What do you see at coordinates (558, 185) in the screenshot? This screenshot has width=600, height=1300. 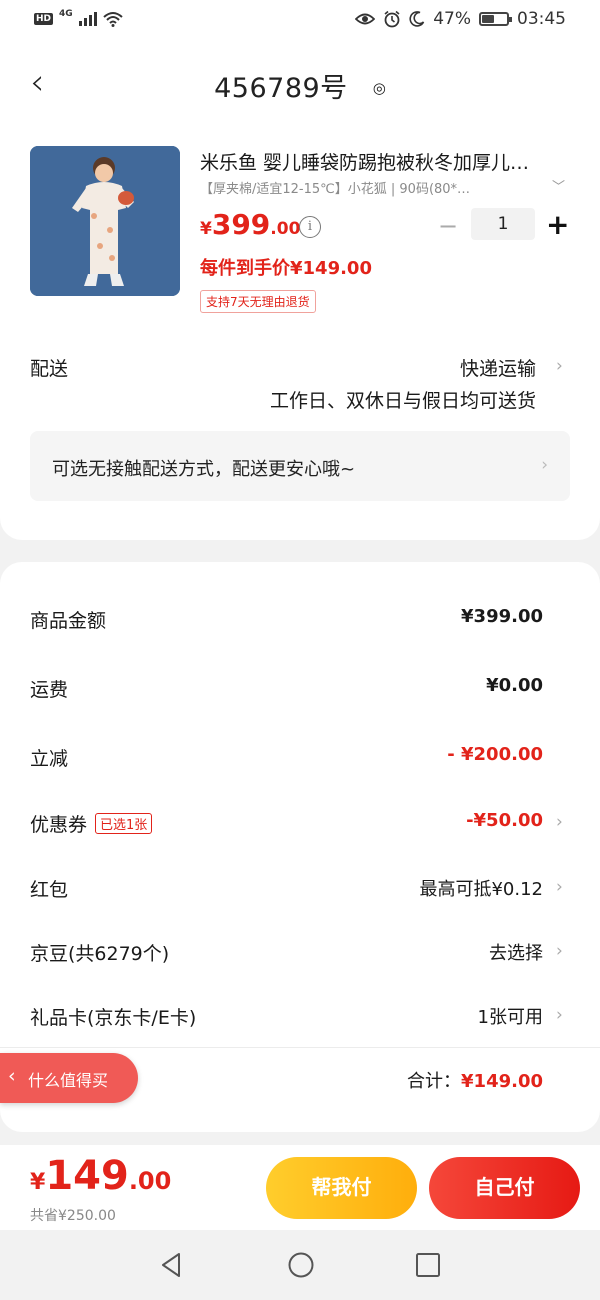 I see `chevron-down-icon: ﹀` at bounding box center [558, 185].